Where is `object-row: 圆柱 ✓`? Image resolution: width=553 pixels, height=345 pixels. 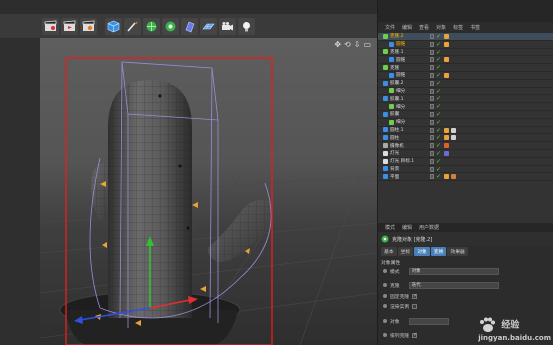 object-row: 圆柱 ✓ is located at coordinates (465, 138).